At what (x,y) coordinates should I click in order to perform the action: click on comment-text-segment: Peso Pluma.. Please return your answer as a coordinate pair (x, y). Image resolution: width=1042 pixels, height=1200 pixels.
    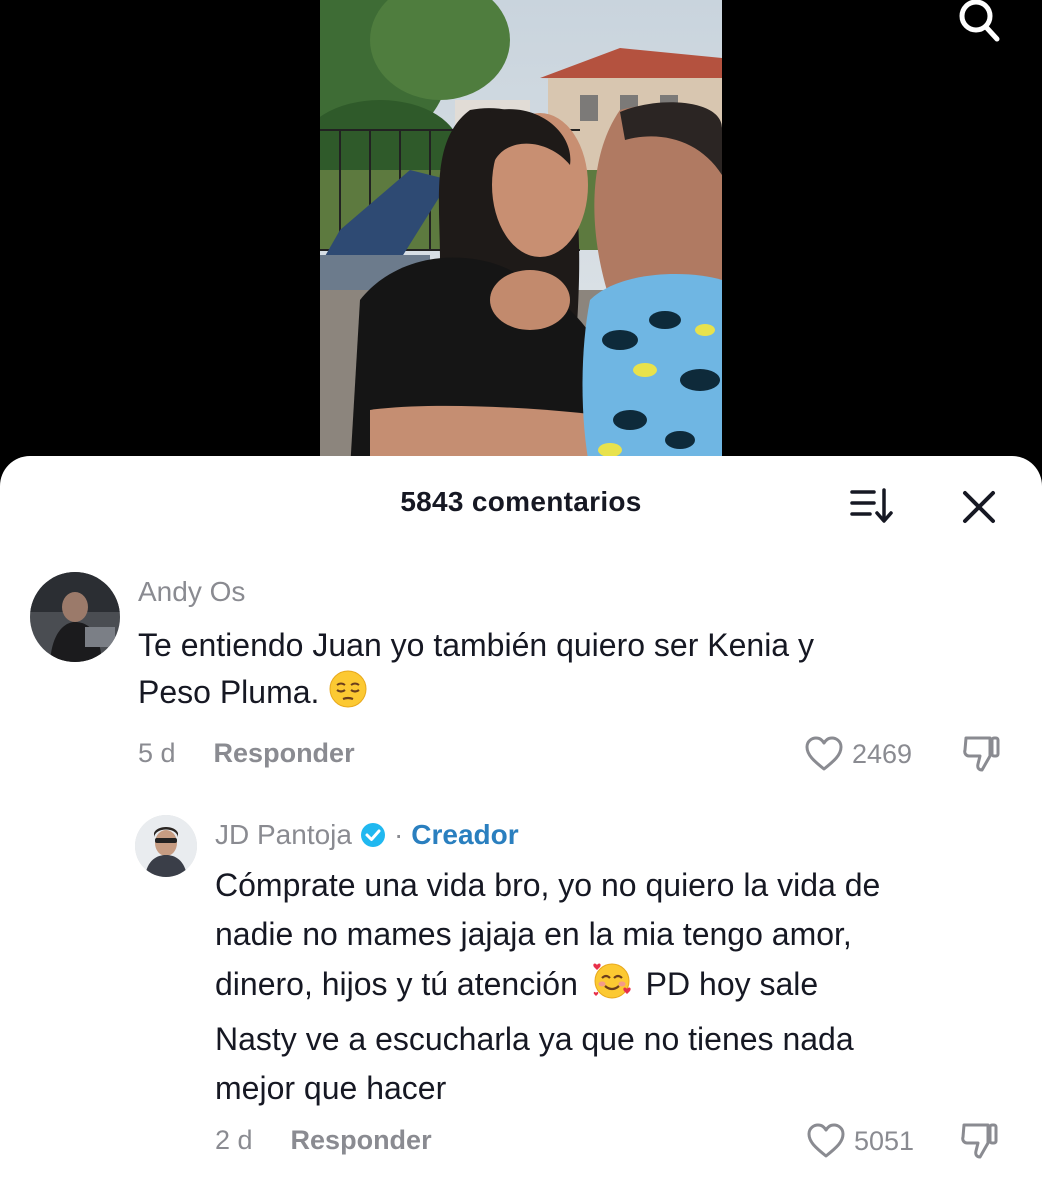
    Looking at the image, I should click on (229, 692).